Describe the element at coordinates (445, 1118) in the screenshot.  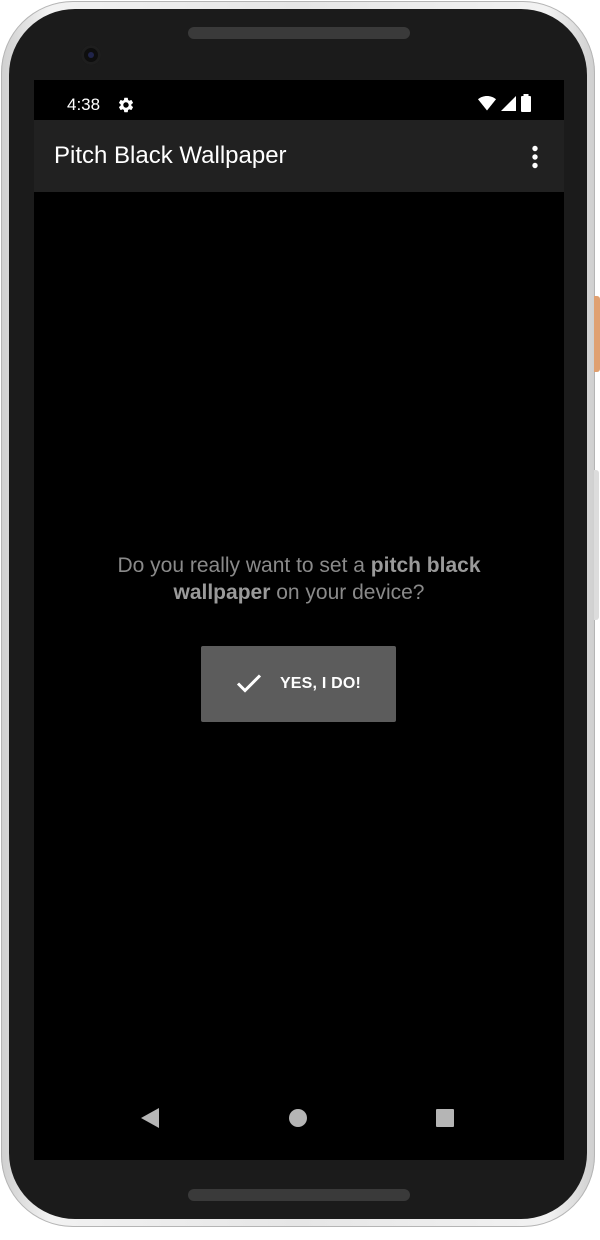
I see `recents-icon` at that location.